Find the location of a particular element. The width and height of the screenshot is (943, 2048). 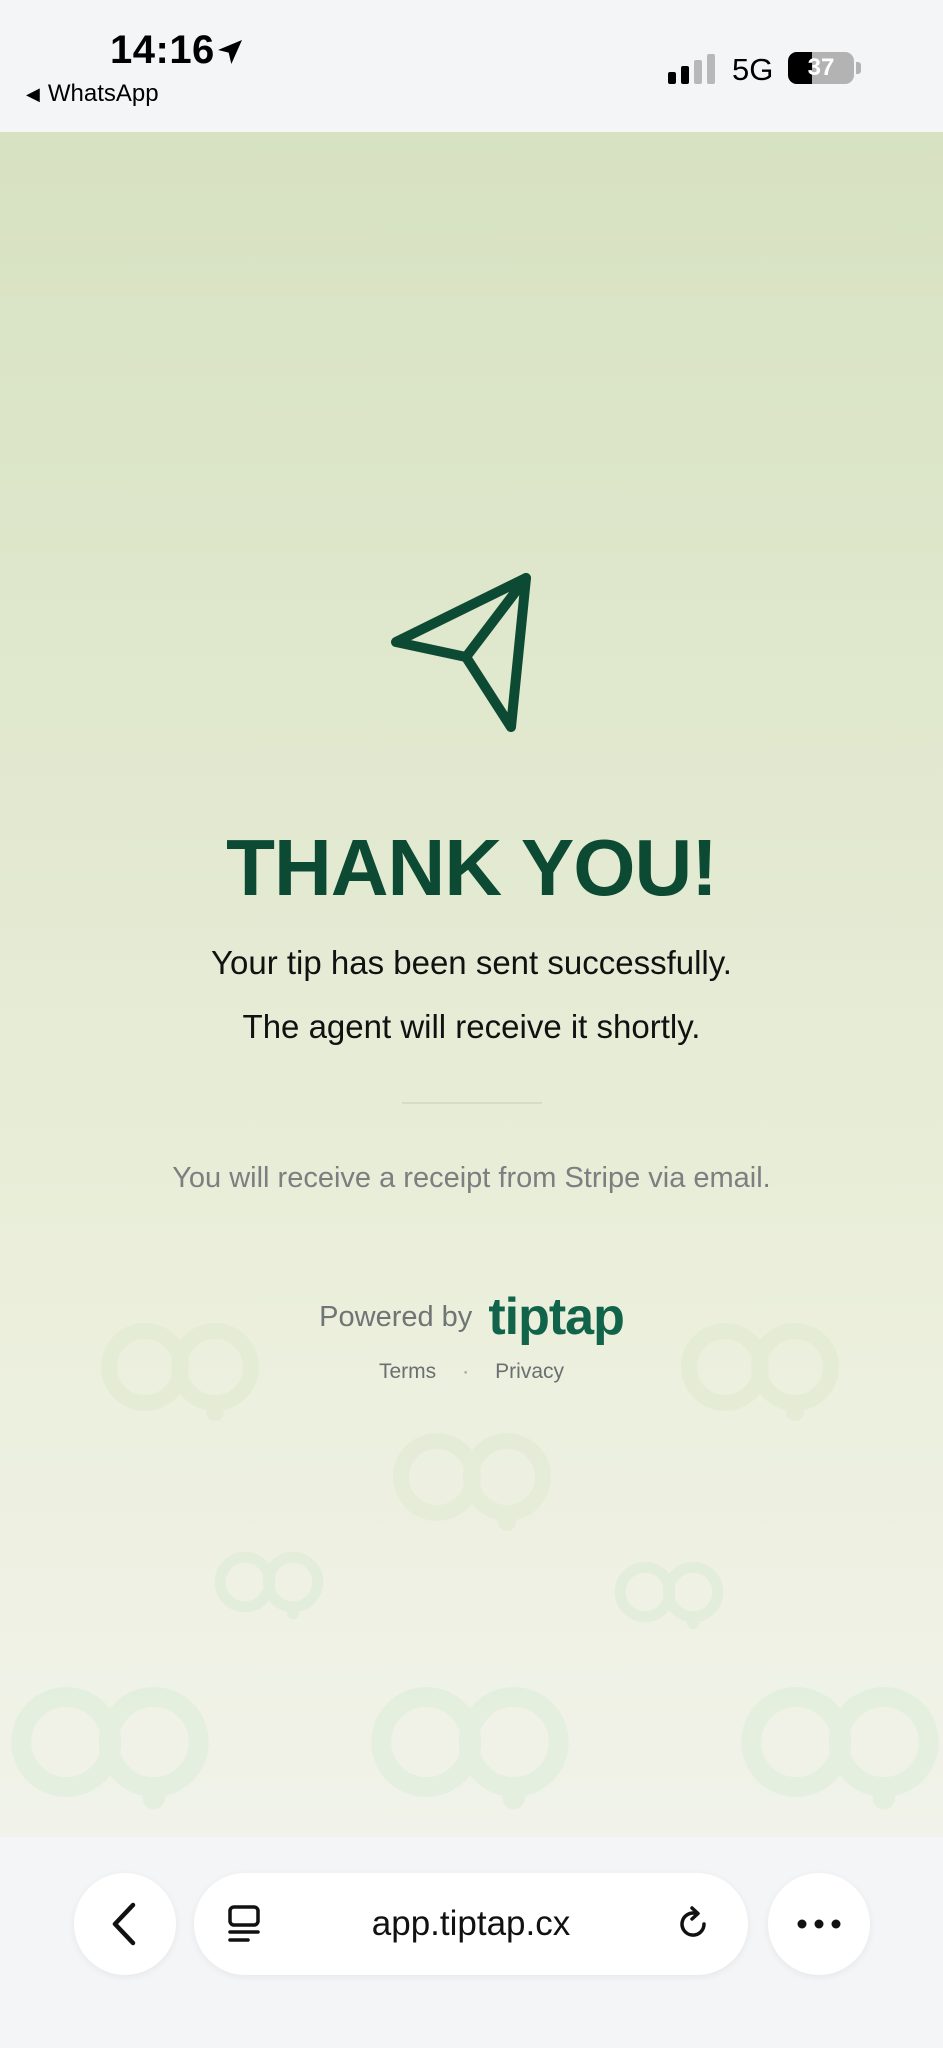

status-time: 14:16 is located at coordinates (162, 50).